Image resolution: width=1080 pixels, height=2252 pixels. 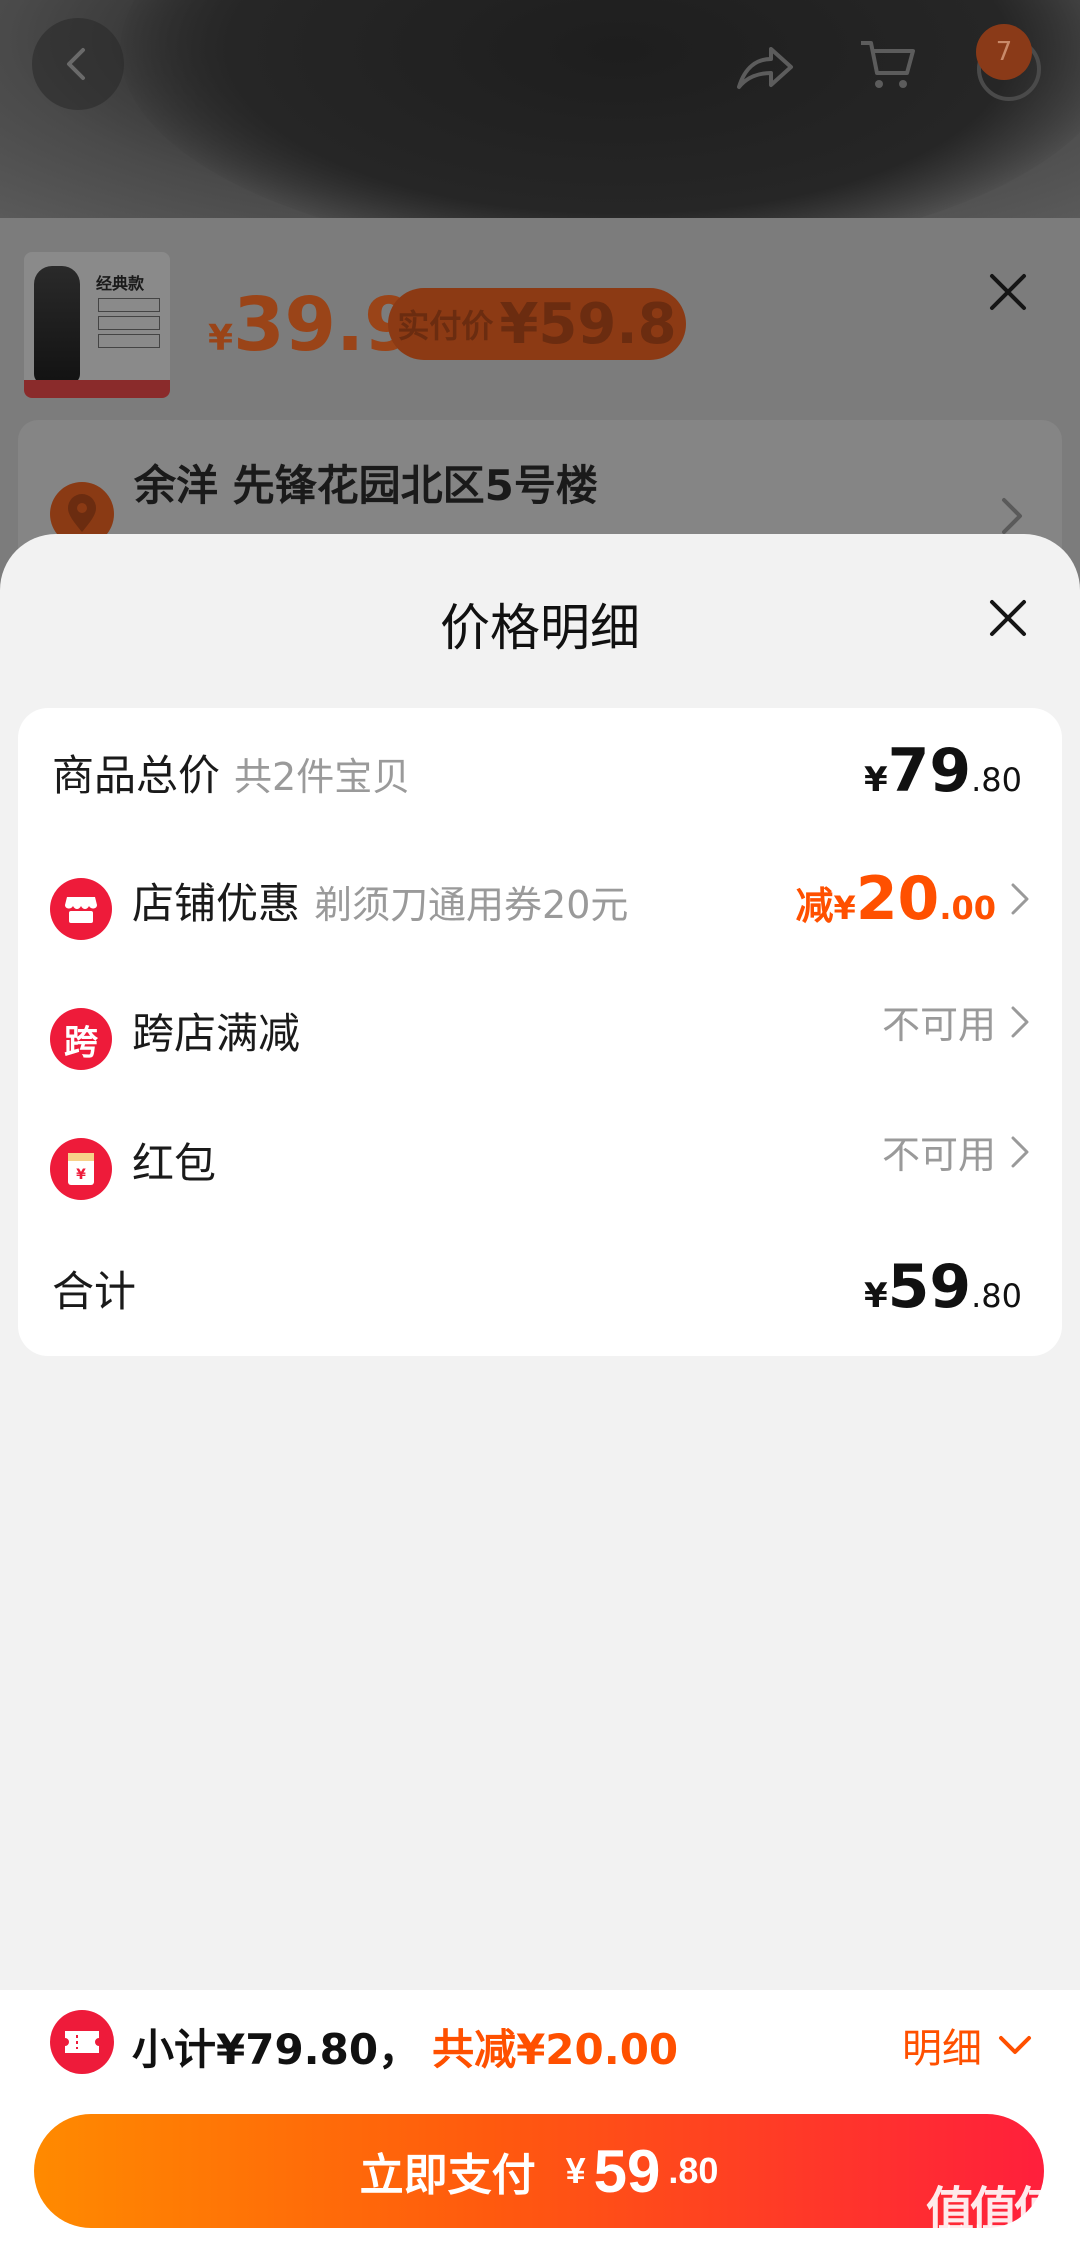 I want to click on cart-count-badge: 7, so click(x=1004, y=52).